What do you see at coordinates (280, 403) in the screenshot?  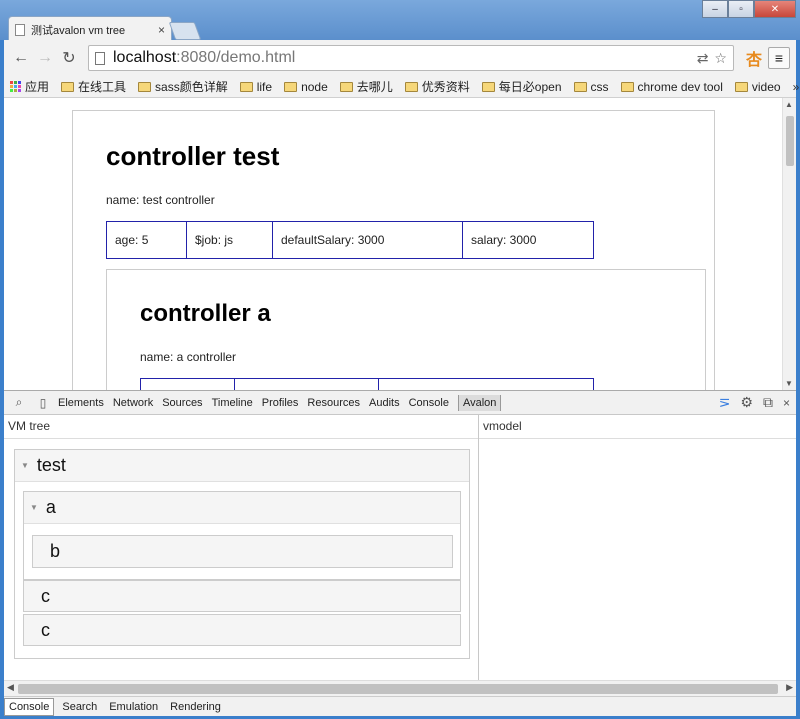 I see `tab-profiles: Profiles` at bounding box center [280, 403].